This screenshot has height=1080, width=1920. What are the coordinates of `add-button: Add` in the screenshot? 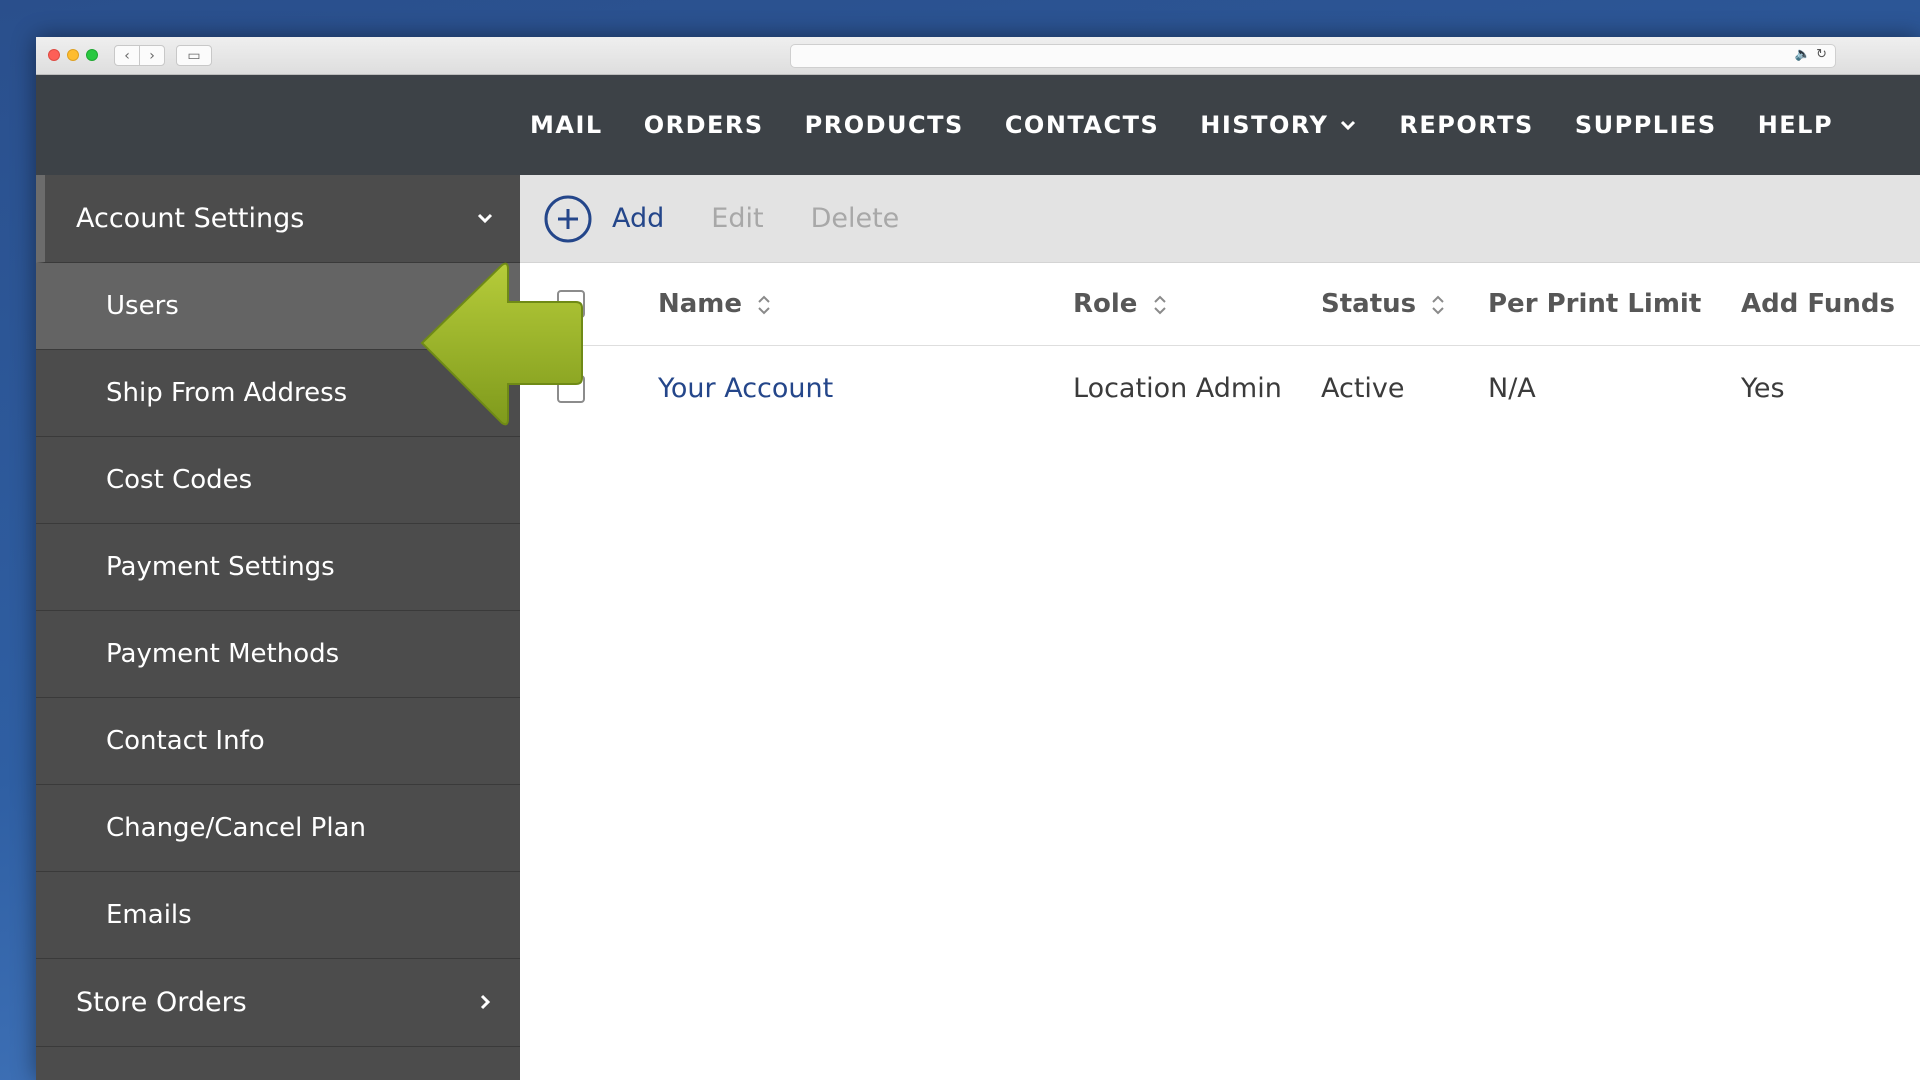 It's located at (638, 218).